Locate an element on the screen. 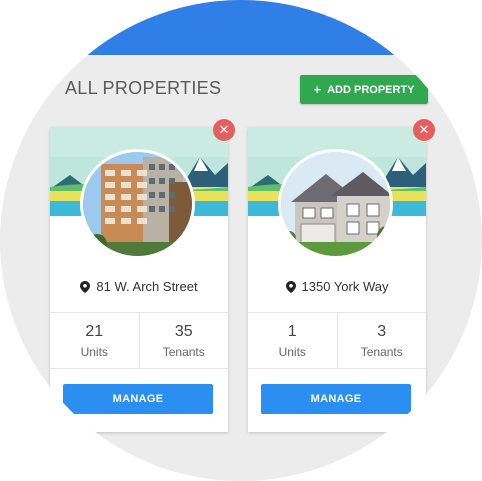 This screenshot has height=481, width=482. add-property-label: ADD PROPERTY is located at coordinates (371, 89).